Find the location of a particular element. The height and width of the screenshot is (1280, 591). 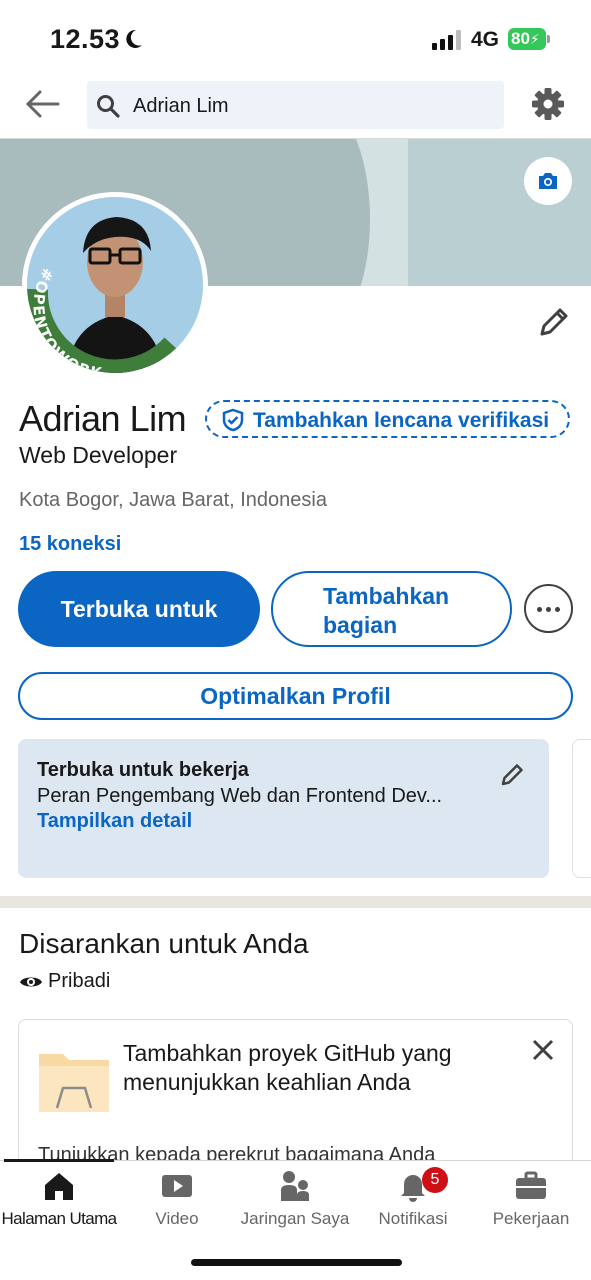

nav-label: Pekerjaan is located at coordinates (531, 1218).